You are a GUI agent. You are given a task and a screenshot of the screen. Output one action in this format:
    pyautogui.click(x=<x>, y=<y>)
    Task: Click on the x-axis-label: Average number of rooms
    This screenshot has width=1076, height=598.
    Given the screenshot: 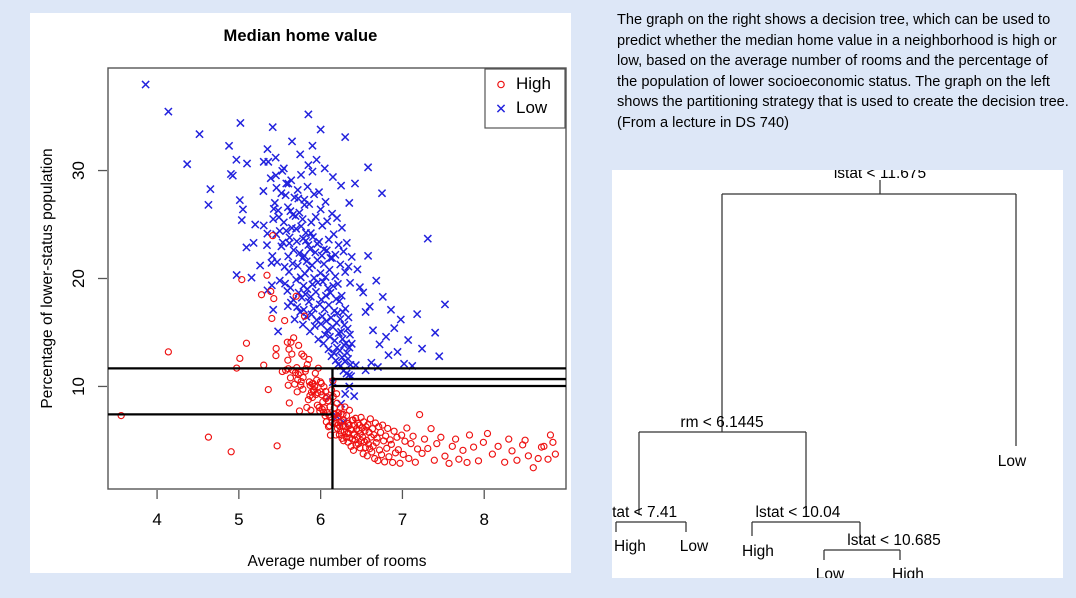 What is the action you would take?
    pyautogui.click(x=337, y=561)
    